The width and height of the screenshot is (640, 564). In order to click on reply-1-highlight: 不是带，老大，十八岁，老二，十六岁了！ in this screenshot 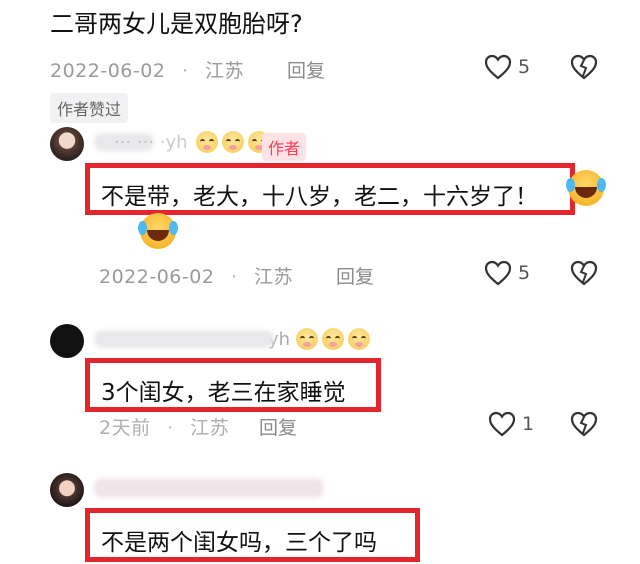, I will do `click(330, 189)`.